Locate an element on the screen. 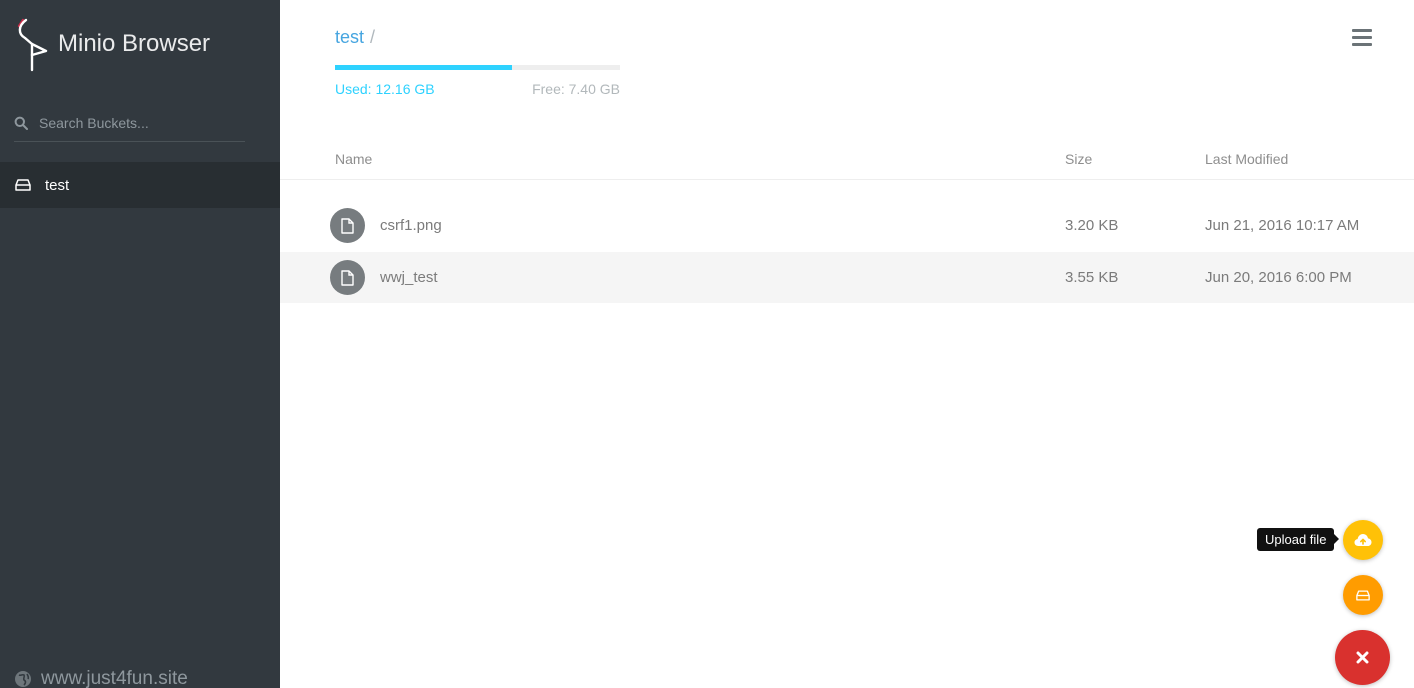  minio-logo-icon is located at coordinates (32, 45).